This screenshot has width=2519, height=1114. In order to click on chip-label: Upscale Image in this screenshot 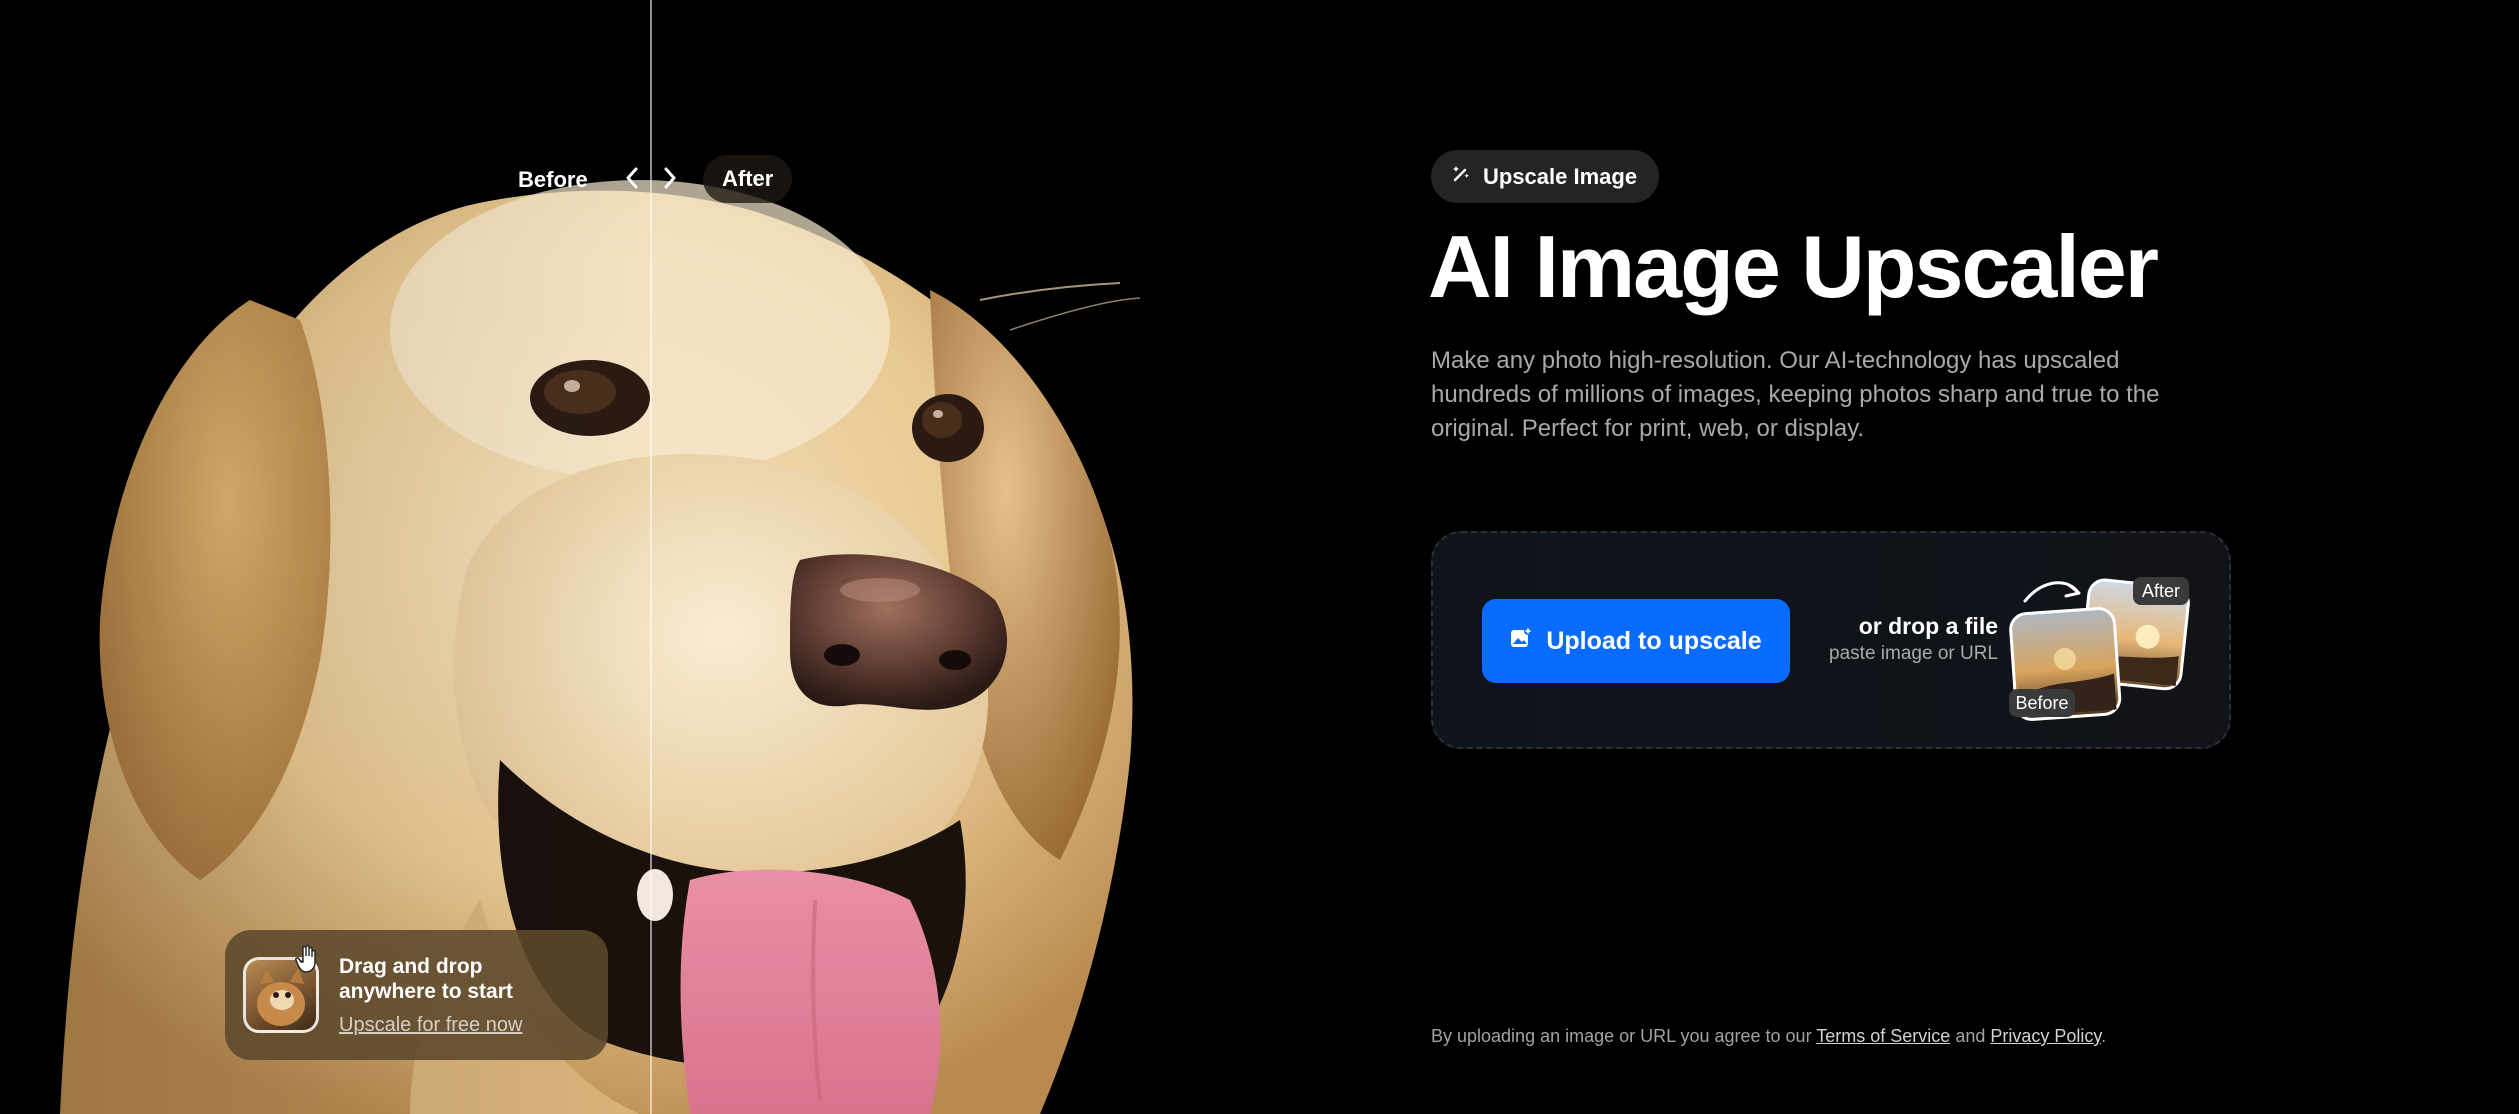, I will do `click(1560, 176)`.